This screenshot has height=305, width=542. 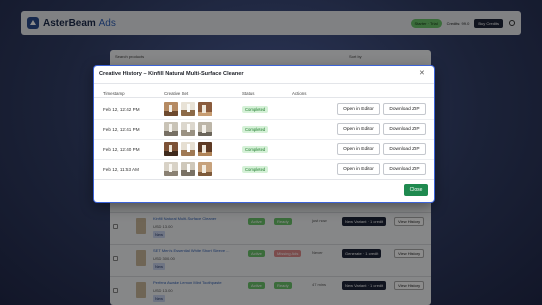 I want to click on product-name-link: Kinfill Natural Multi-Surface Cleaner, so click(x=184, y=218).